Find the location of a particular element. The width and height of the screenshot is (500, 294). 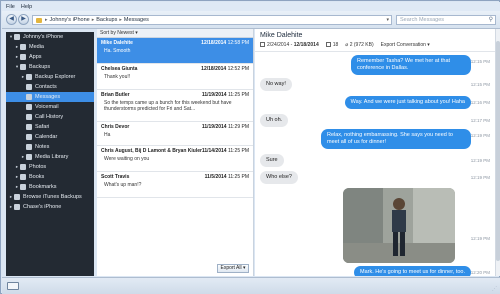

conversation-preview: What's up man!? is located at coordinates (123, 185).